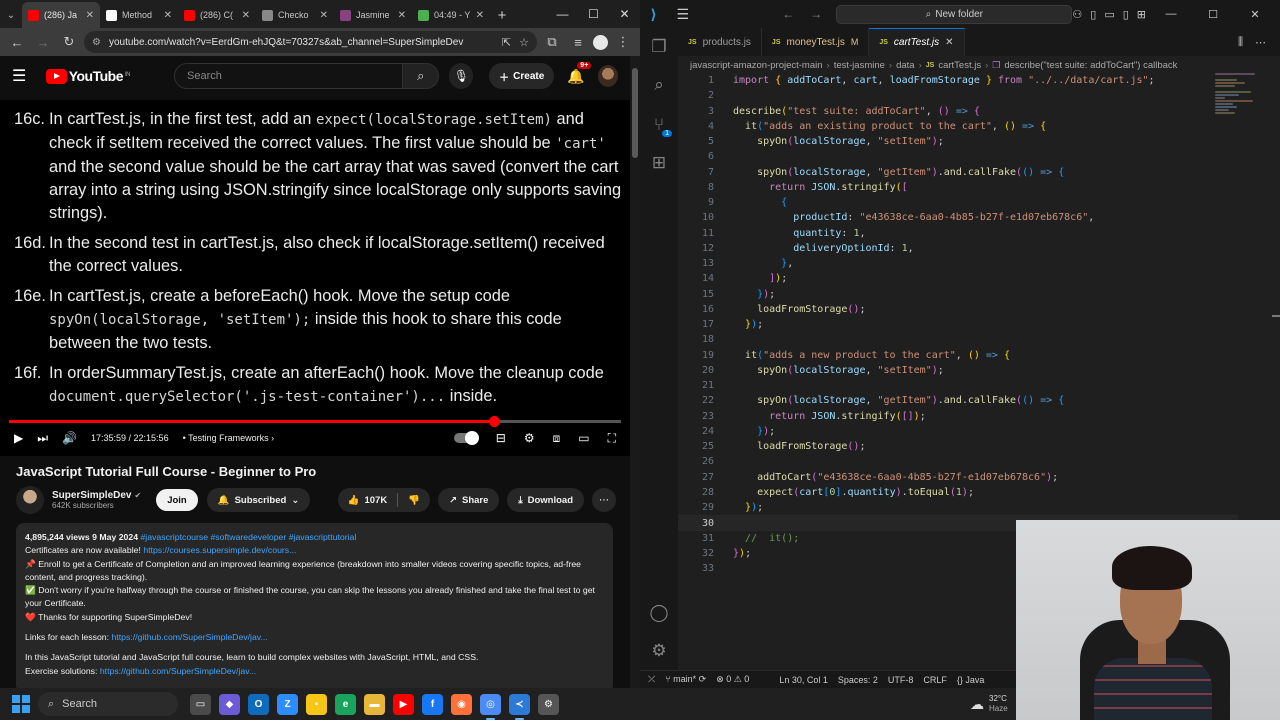 The height and width of the screenshot is (720, 1280). I want to click on code-line: 17 });, so click(958, 324).